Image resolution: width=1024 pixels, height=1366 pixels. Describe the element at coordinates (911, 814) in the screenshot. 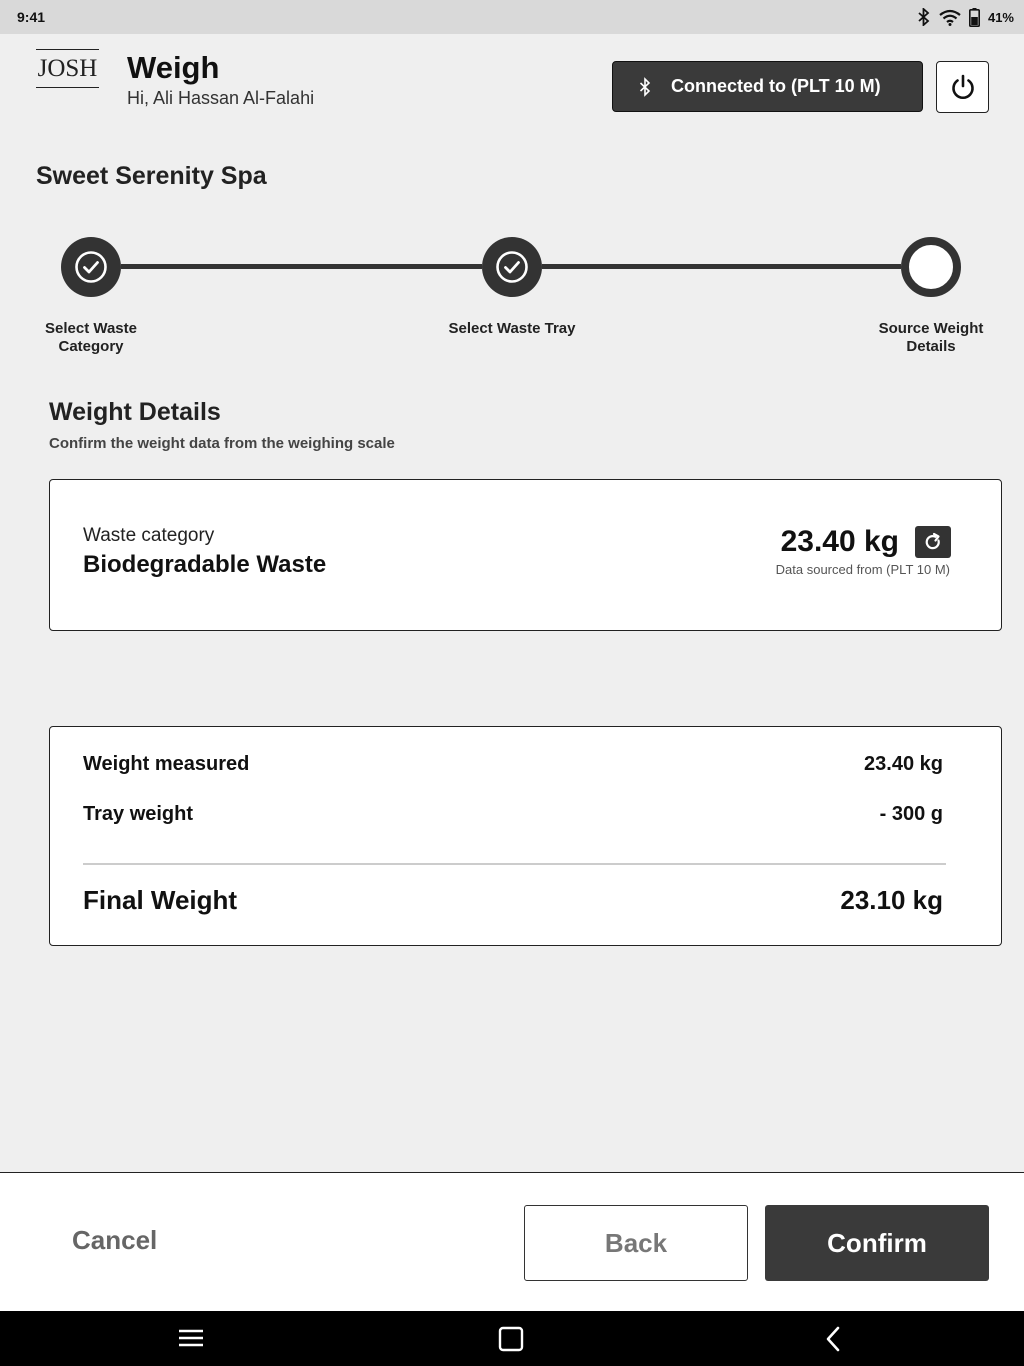

I see `tray-weight-value: - 300 g` at that location.